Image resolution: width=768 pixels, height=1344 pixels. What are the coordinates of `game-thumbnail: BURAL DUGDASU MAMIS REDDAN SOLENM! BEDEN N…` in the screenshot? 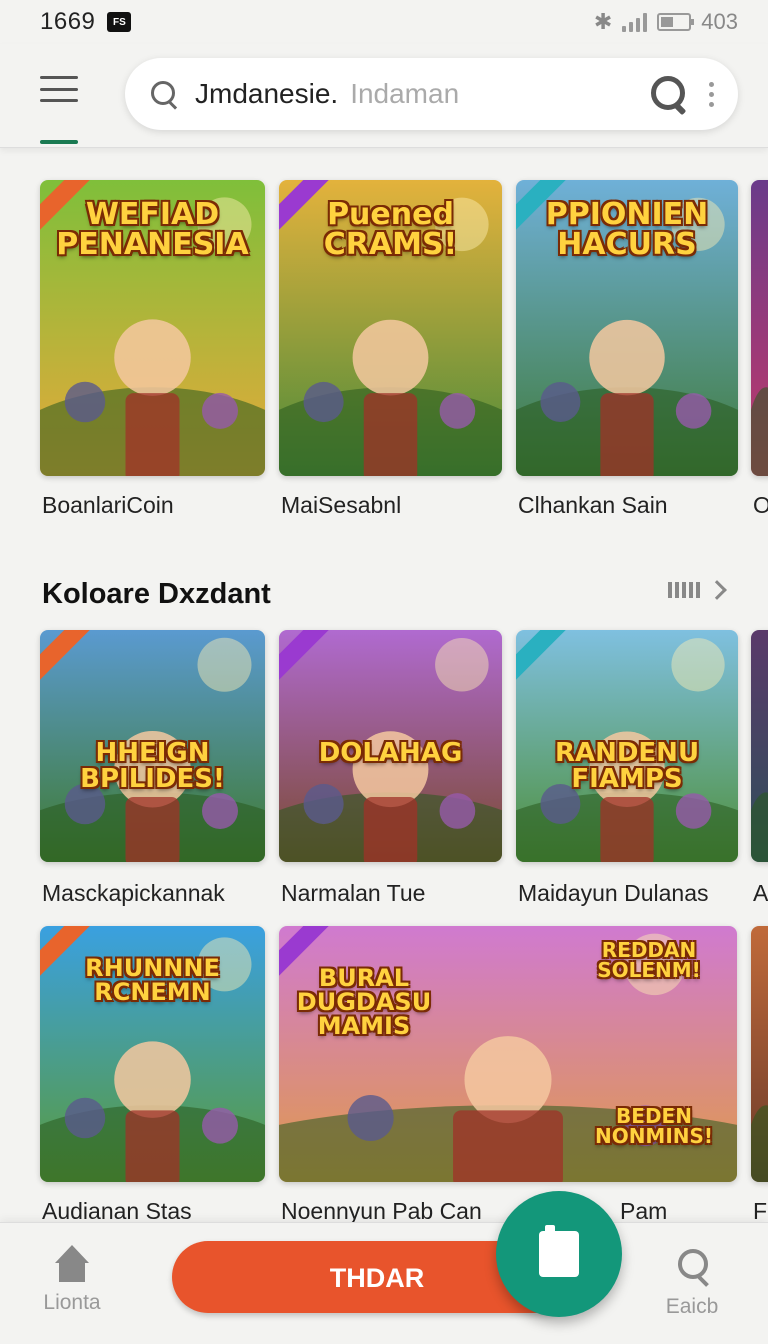 It's located at (508, 1054).